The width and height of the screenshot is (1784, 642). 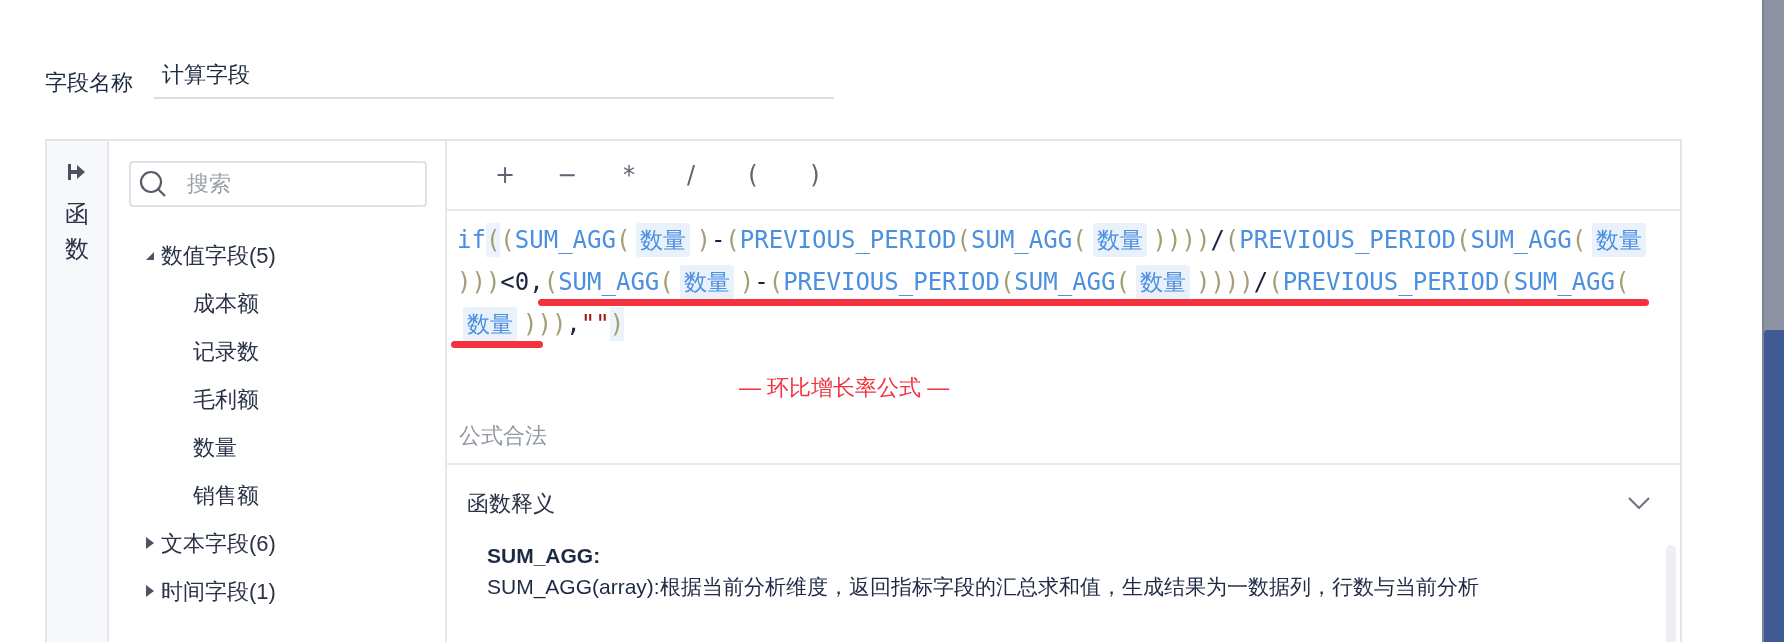 What do you see at coordinates (522, 282) in the screenshot?
I see `operator: <0,` at bounding box center [522, 282].